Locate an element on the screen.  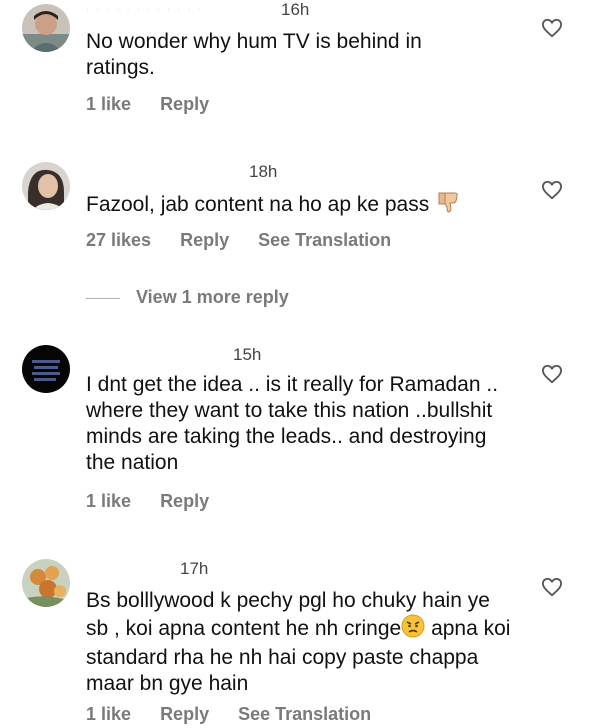
comment-time: 17h is located at coordinates (194, 568).